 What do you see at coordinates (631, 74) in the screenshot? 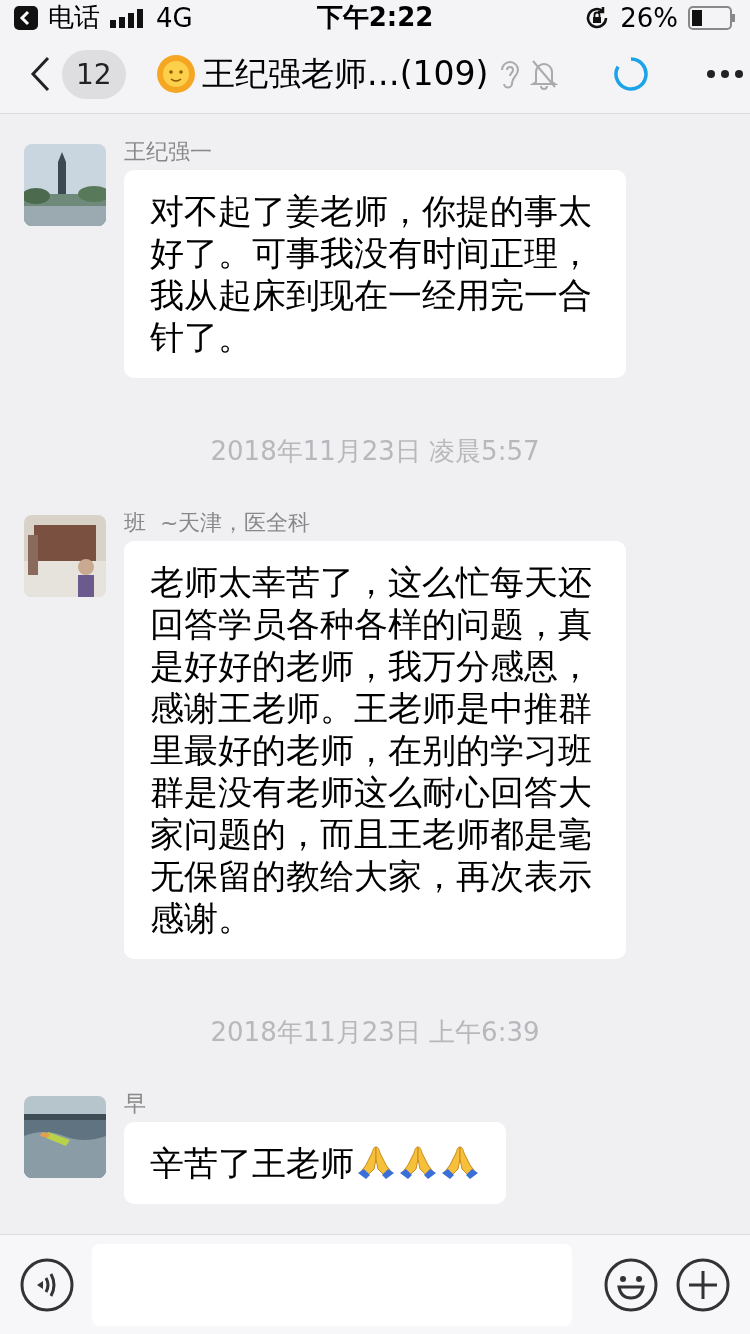
I see `loading-icon` at bounding box center [631, 74].